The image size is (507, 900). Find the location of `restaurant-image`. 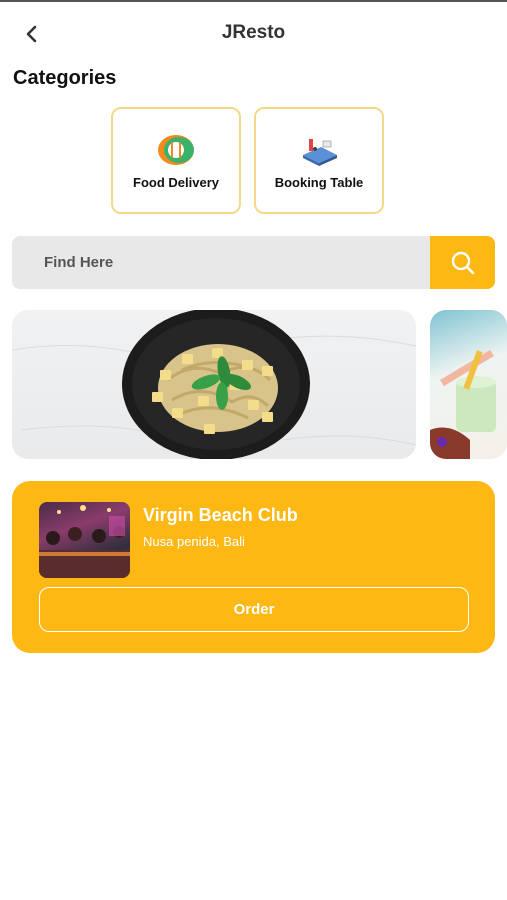

restaurant-image is located at coordinates (84, 540).